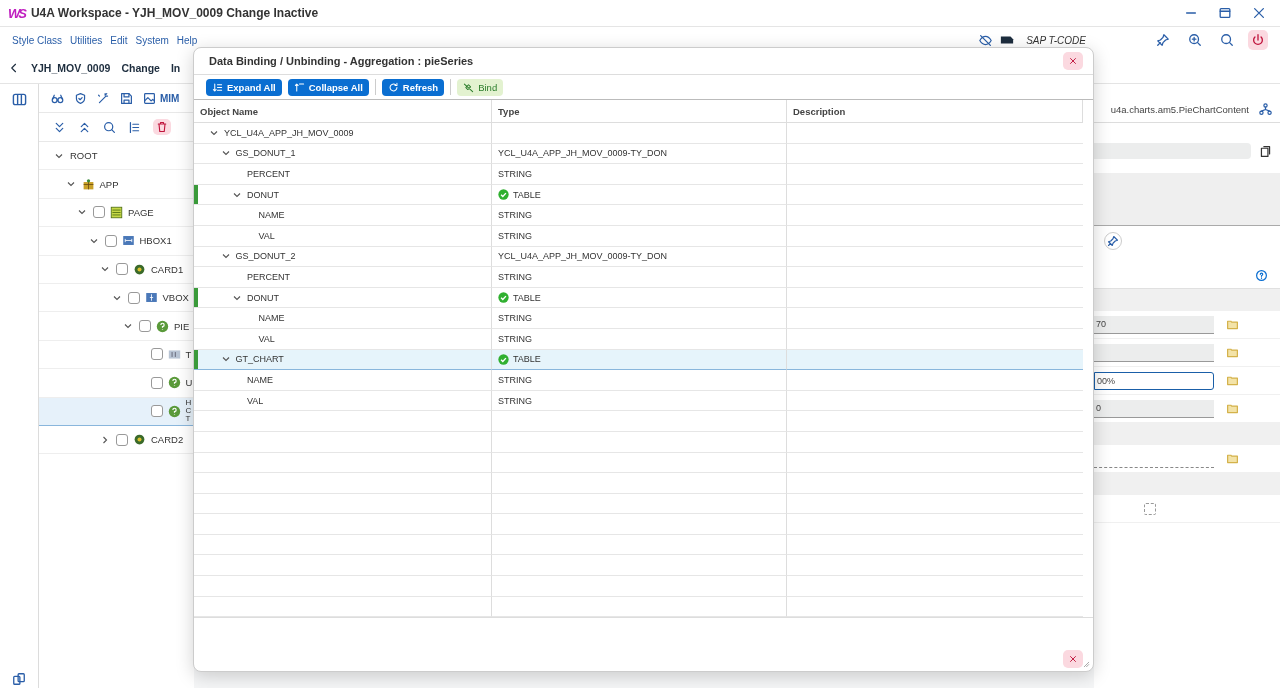  Describe the element at coordinates (155, 241) in the screenshot. I see `tree-label: HBOX1` at that location.